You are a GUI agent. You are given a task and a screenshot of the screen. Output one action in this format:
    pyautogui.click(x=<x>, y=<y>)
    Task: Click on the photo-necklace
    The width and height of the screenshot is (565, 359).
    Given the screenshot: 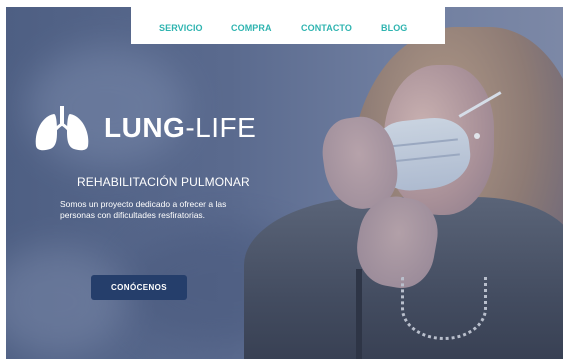 What is the action you would take?
    pyautogui.click(x=444, y=308)
    